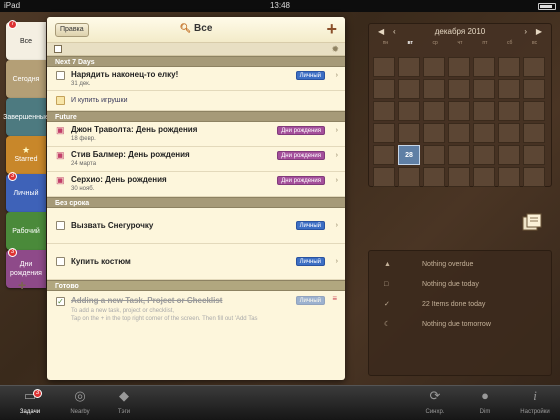  I want to click on settings-button: i Настройки, so click(532, 402).